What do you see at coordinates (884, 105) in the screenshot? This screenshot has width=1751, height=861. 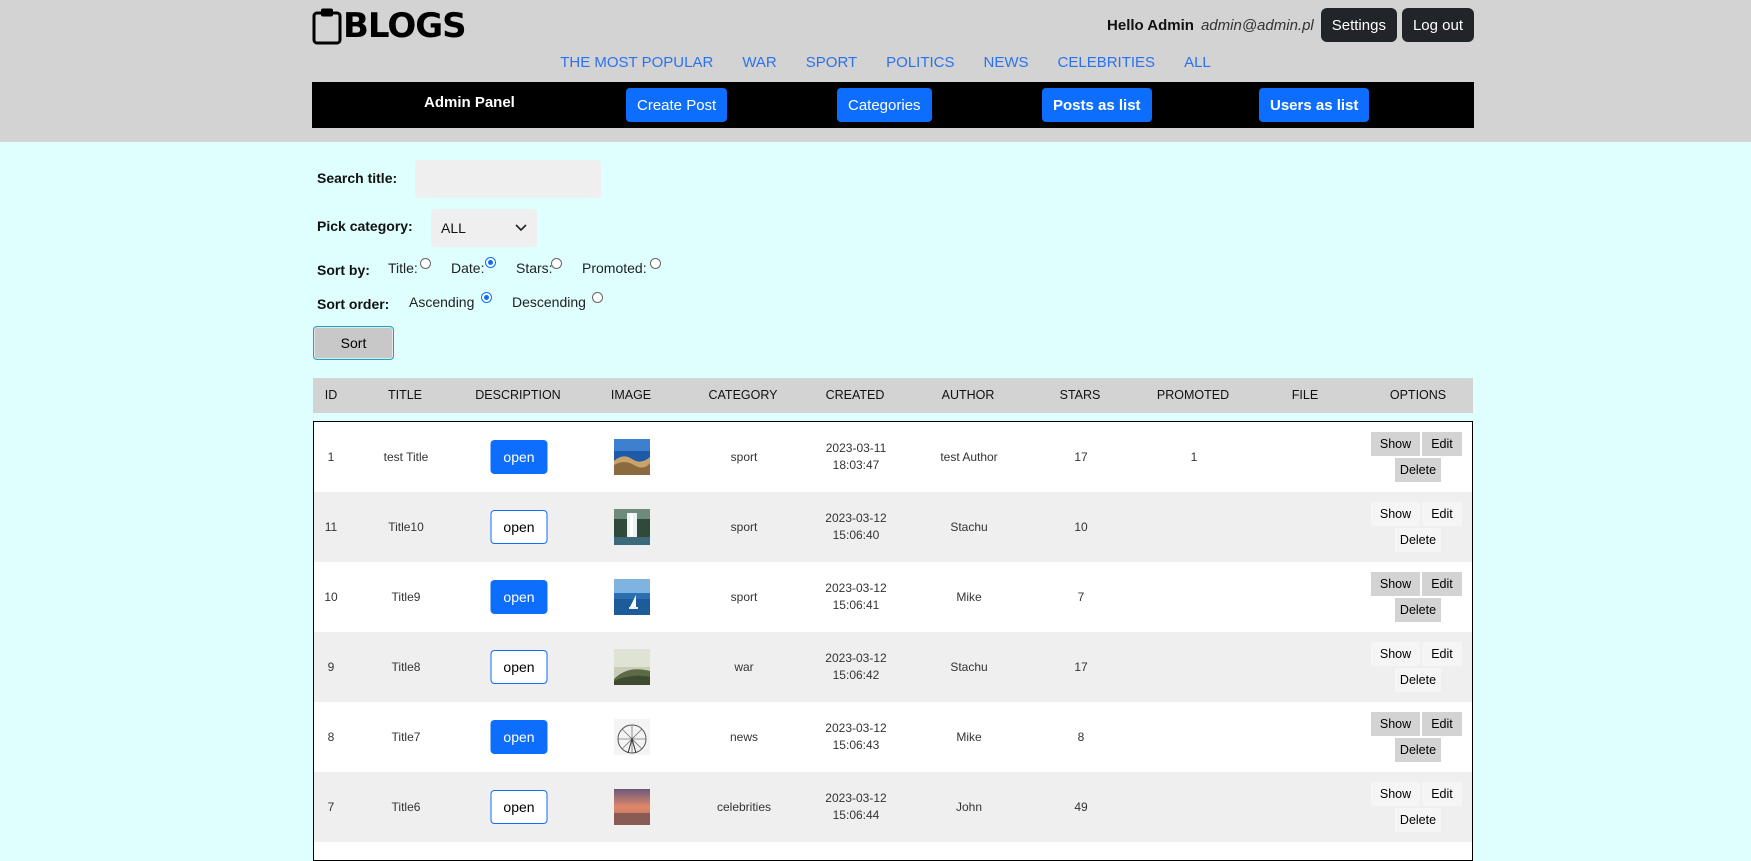 I see `categories-button: Categories` at bounding box center [884, 105].